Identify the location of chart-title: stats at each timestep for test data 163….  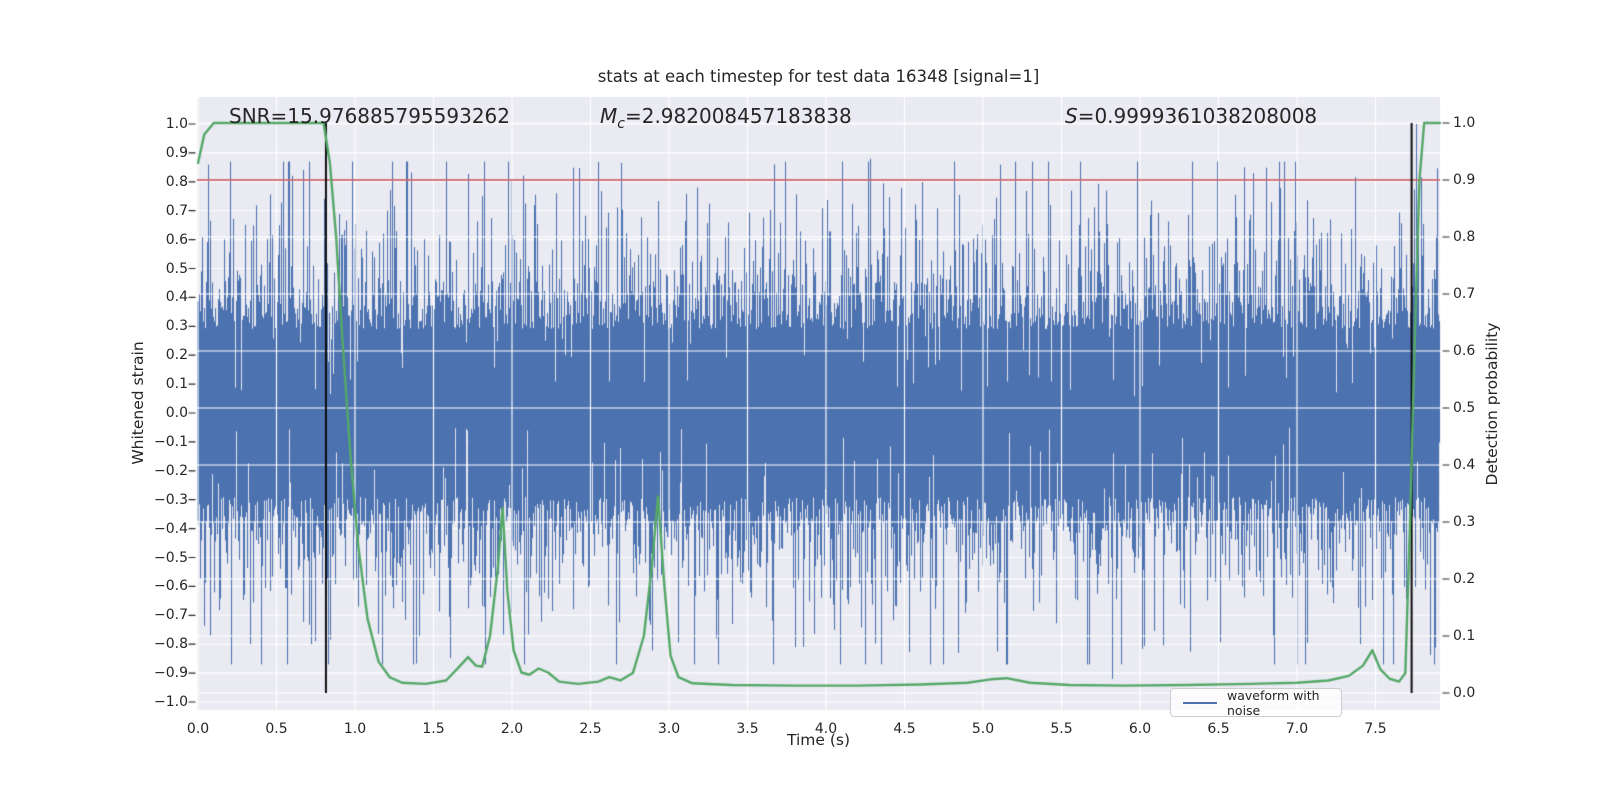
(818, 76).